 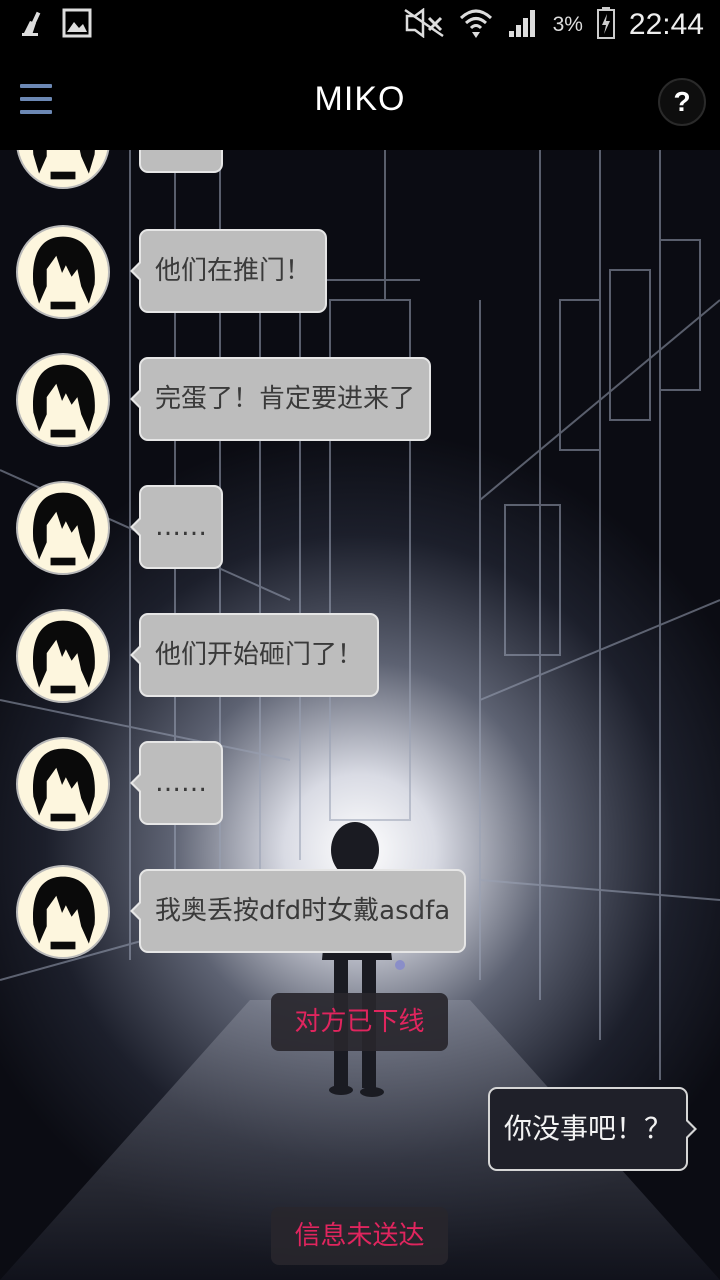 I want to click on mute-icon, so click(x=424, y=24).